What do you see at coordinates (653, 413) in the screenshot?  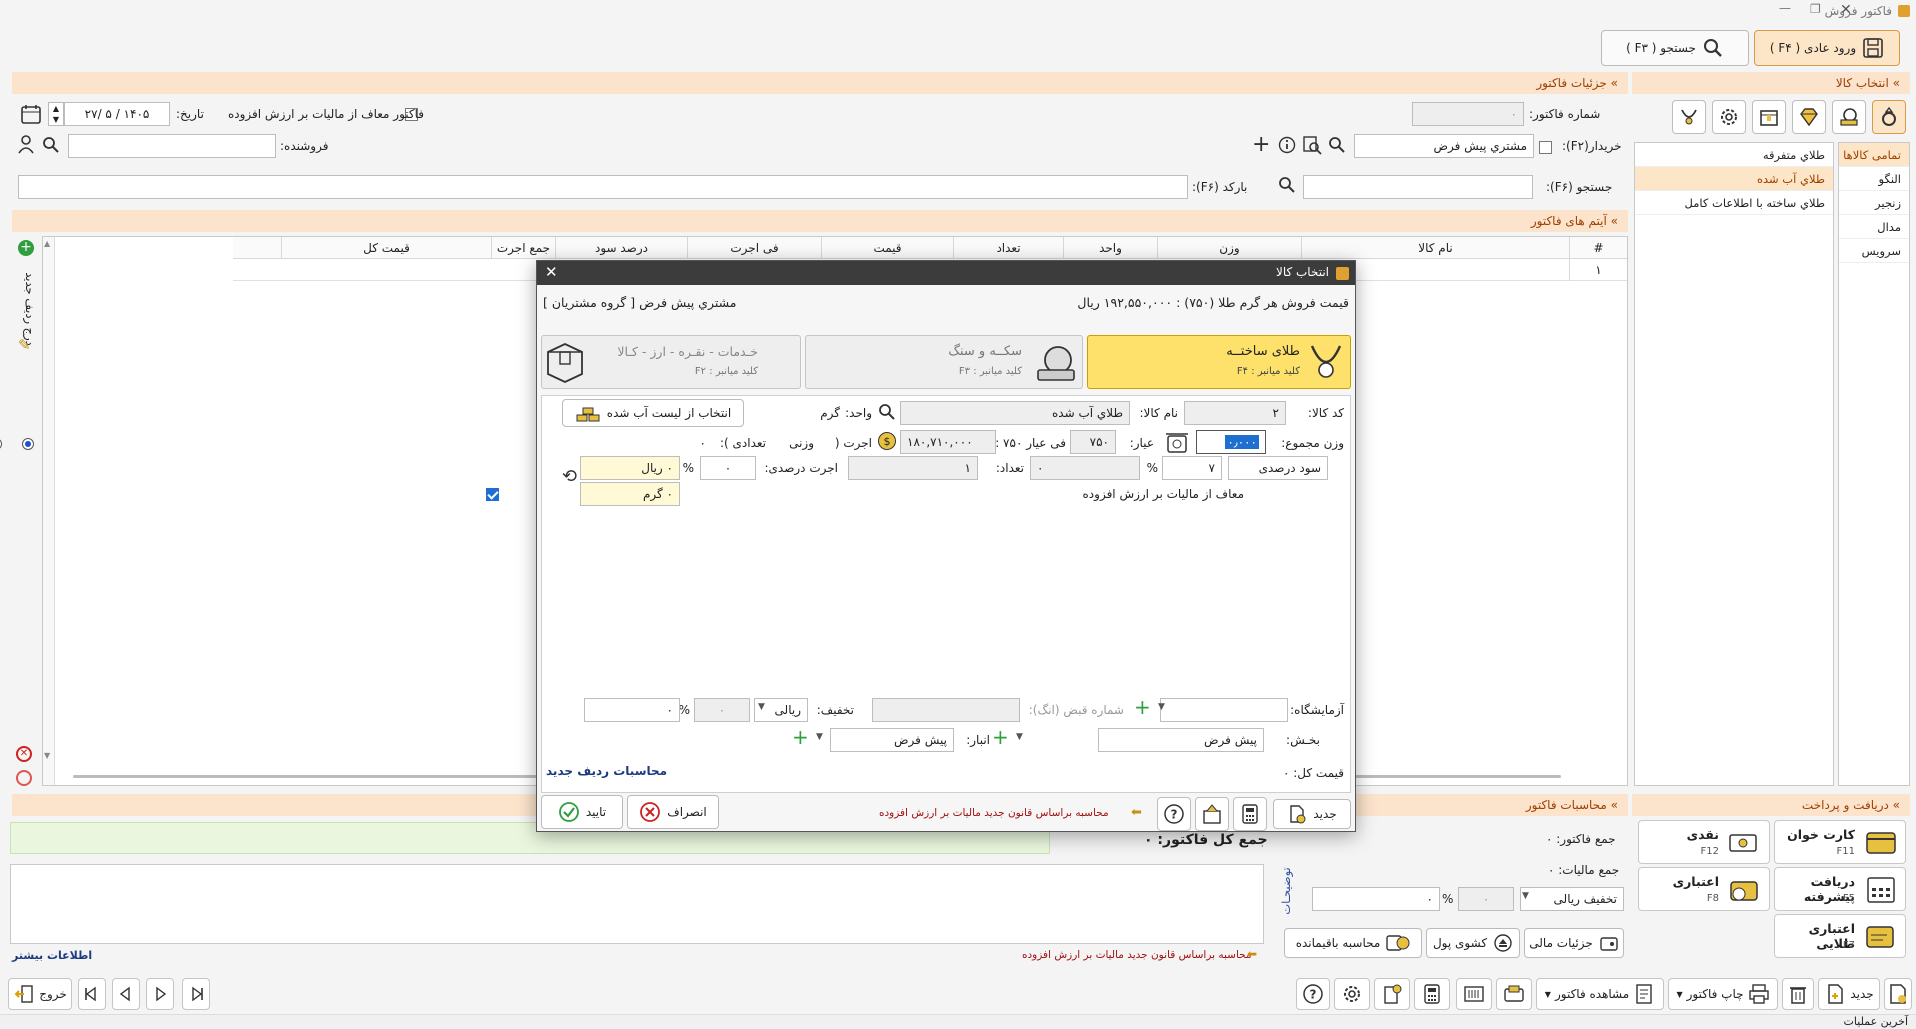 I see `melted-list-button: انتخاب از لیست آب شده` at bounding box center [653, 413].